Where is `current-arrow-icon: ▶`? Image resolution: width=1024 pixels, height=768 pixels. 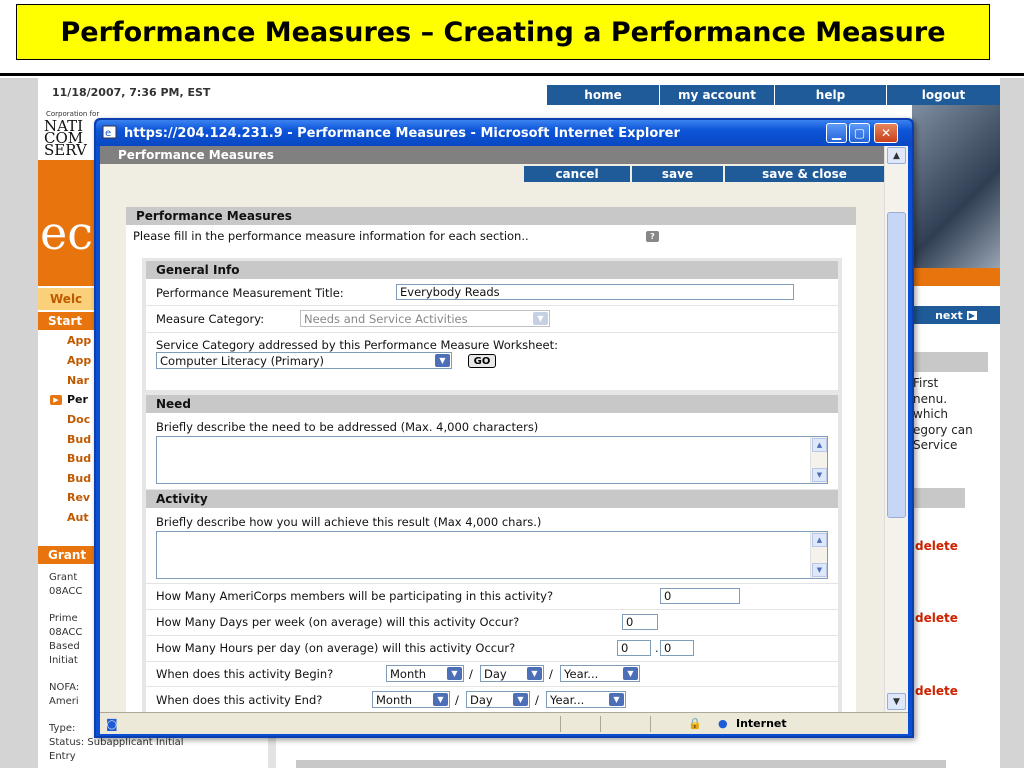 current-arrow-icon: ▶ is located at coordinates (56, 400).